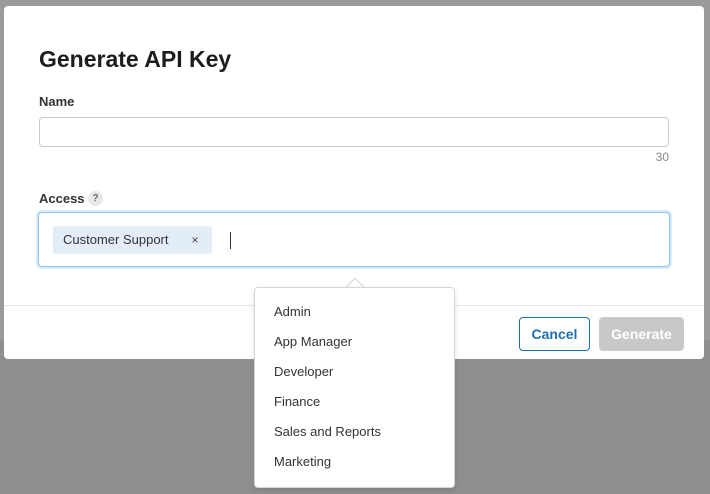  I want to click on access-tag-input: Customer Support ×, so click(354, 239).